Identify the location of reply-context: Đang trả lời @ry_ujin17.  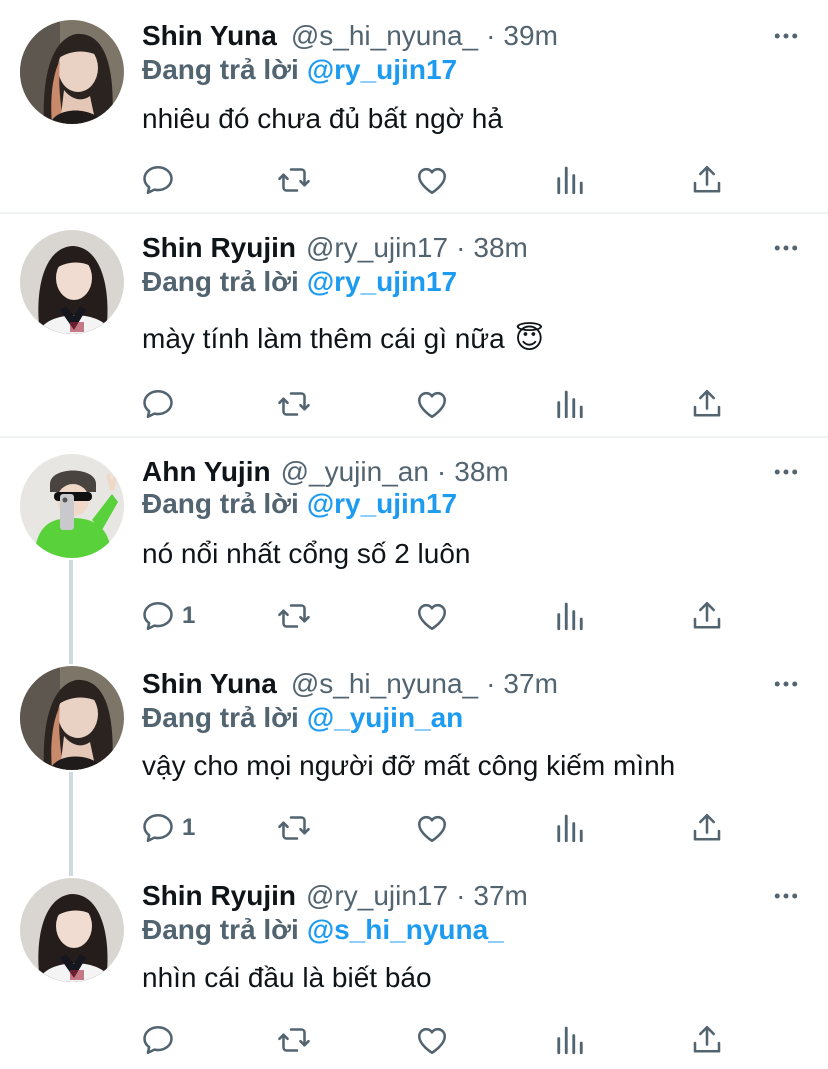
(299, 70).